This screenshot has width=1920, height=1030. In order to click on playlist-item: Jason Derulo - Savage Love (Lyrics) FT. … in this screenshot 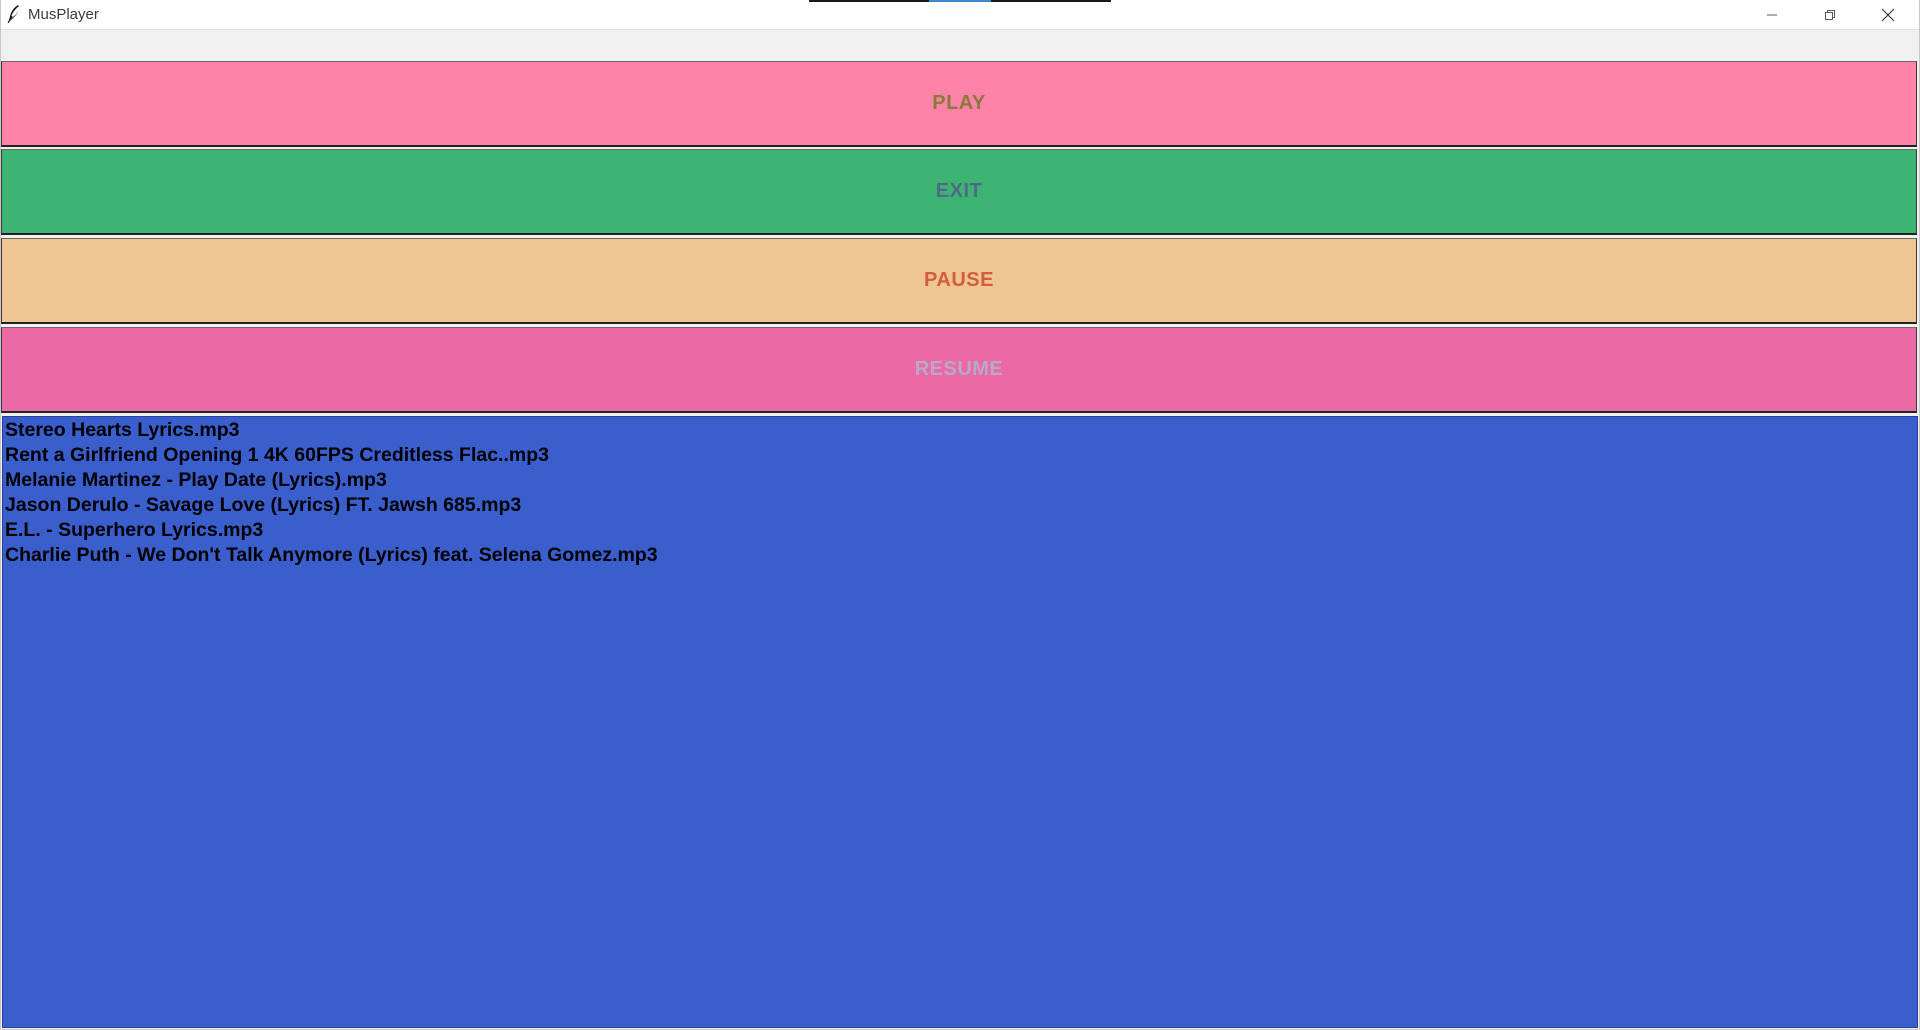, I will do `click(960, 505)`.